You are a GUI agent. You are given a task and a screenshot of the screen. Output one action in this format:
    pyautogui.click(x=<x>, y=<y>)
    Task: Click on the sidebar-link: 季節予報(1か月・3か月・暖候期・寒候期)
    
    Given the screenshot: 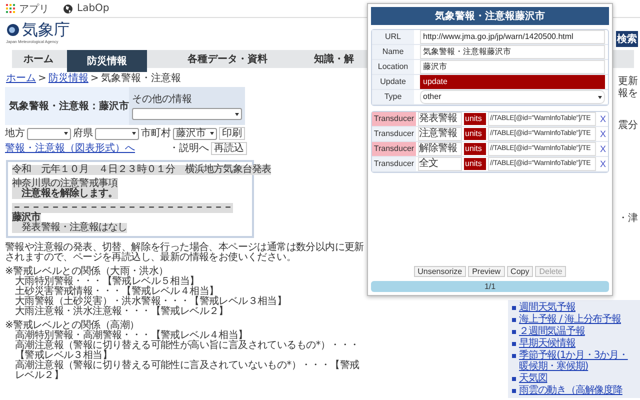 What is the action you would take?
    pyautogui.click(x=577, y=361)
    